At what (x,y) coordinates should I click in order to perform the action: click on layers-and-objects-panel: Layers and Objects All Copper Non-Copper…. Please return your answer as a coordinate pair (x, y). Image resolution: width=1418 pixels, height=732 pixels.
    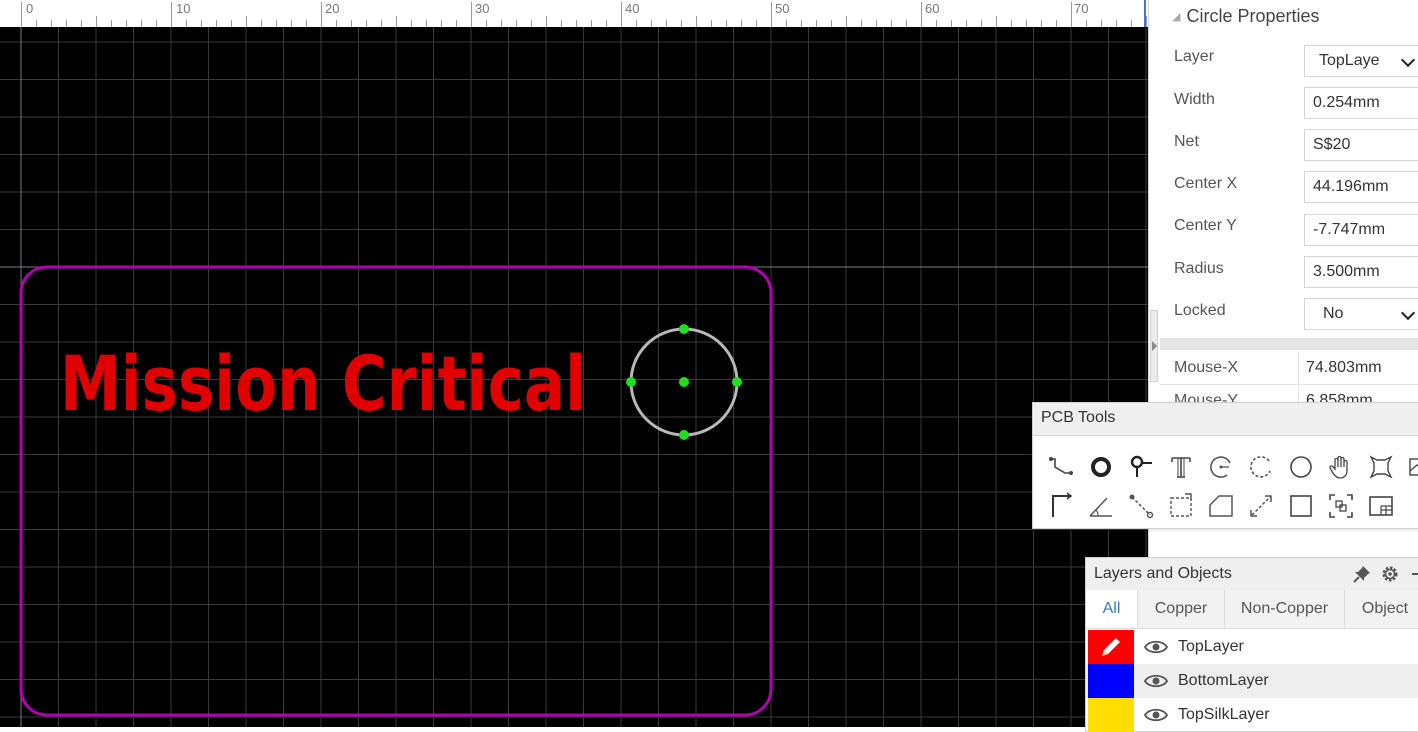
    Looking at the image, I should click on (1251, 644).